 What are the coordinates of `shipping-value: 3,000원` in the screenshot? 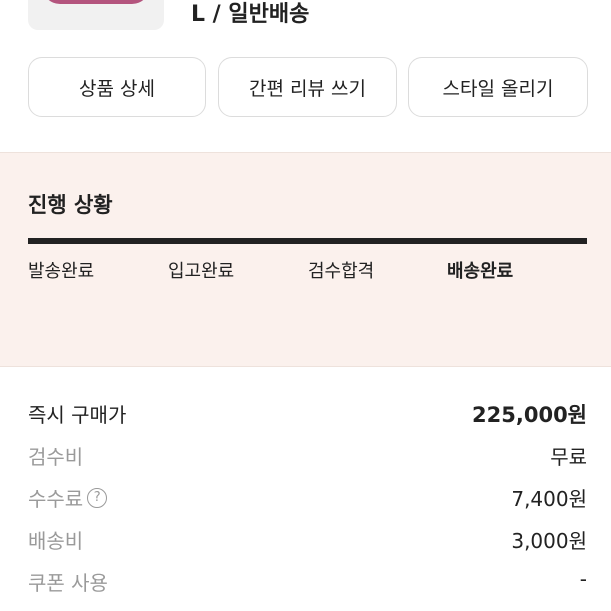 It's located at (549, 541).